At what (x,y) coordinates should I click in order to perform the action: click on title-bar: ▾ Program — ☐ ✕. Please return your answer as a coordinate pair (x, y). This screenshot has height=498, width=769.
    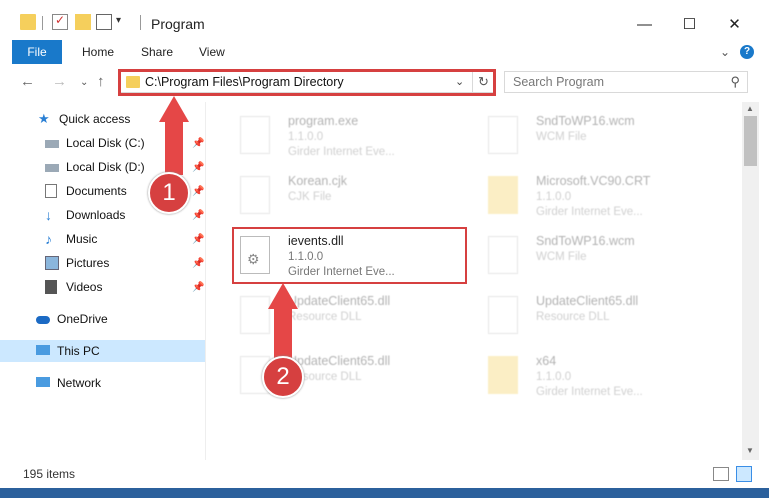
    Looking at the image, I should click on (384, 20).